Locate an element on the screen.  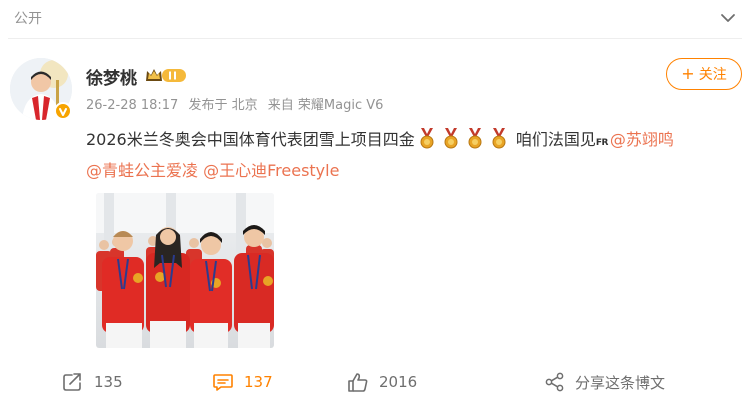
post-meta: 26-2-28 18:17 发布于 北京 来自 荣耀Magic V6 is located at coordinates (237, 103).